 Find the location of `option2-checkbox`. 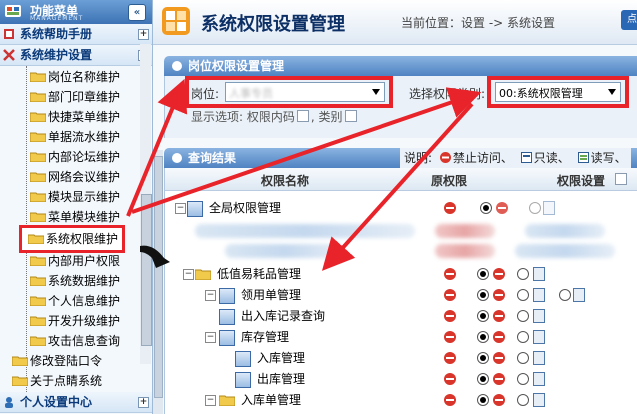

option2-checkbox is located at coordinates (350, 116).